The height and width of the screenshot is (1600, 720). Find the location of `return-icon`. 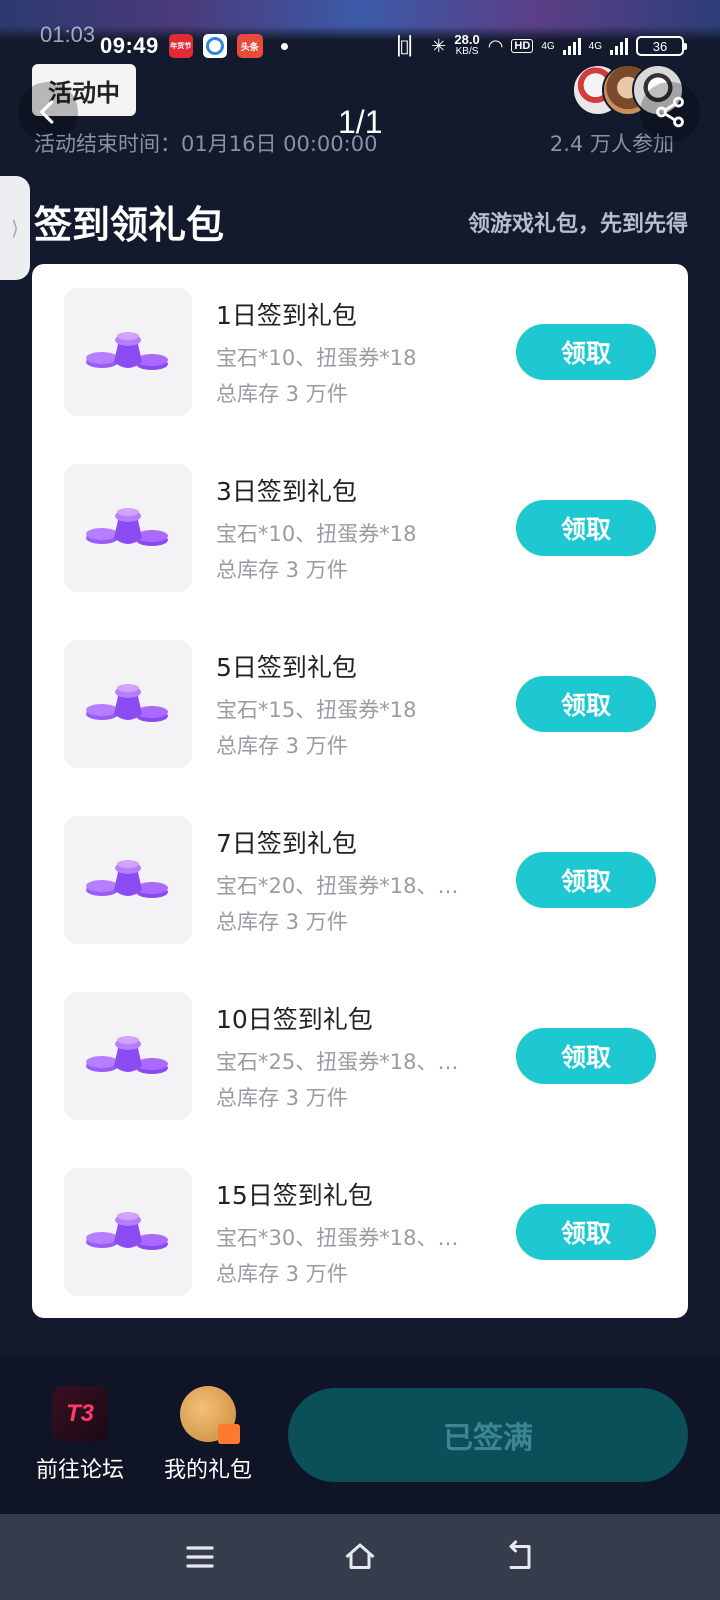

return-icon is located at coordinates (520, 1554).